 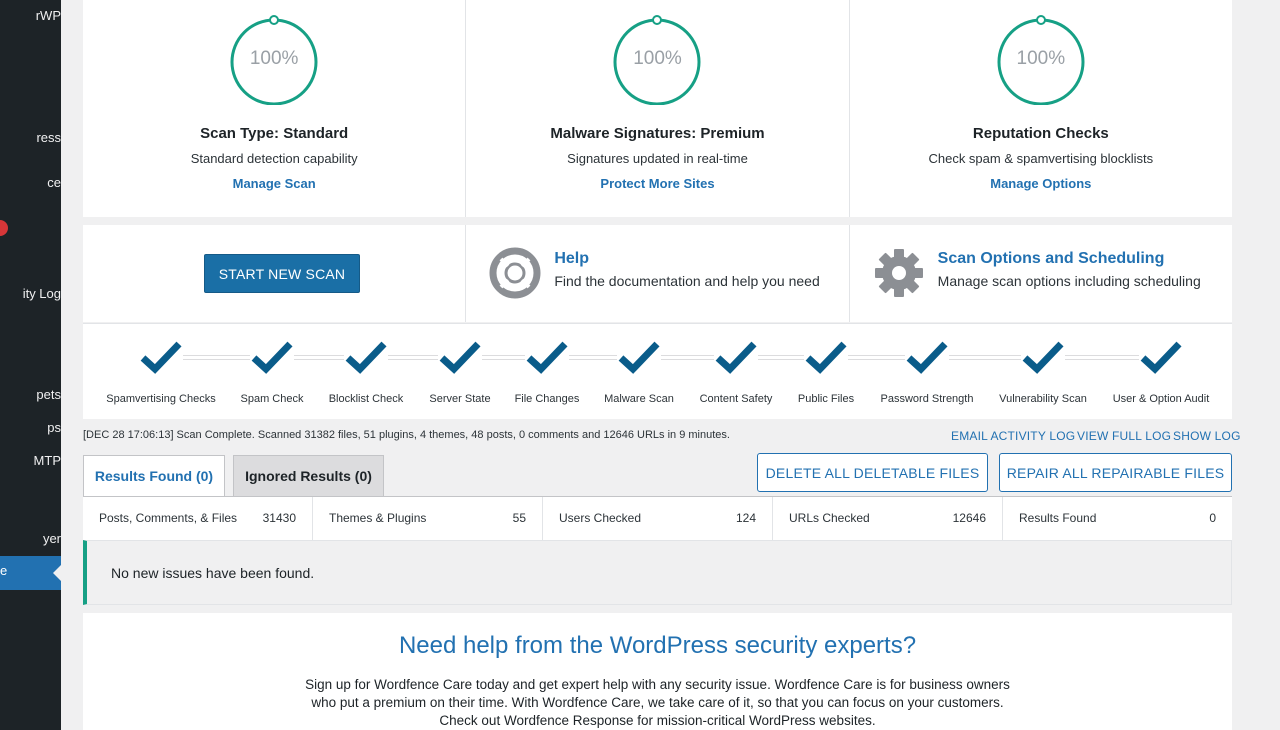 What do you see at coordinates (515, 273) in the screenshot?
I see `lifebuoy-icon` at bounding box center [515, 273].